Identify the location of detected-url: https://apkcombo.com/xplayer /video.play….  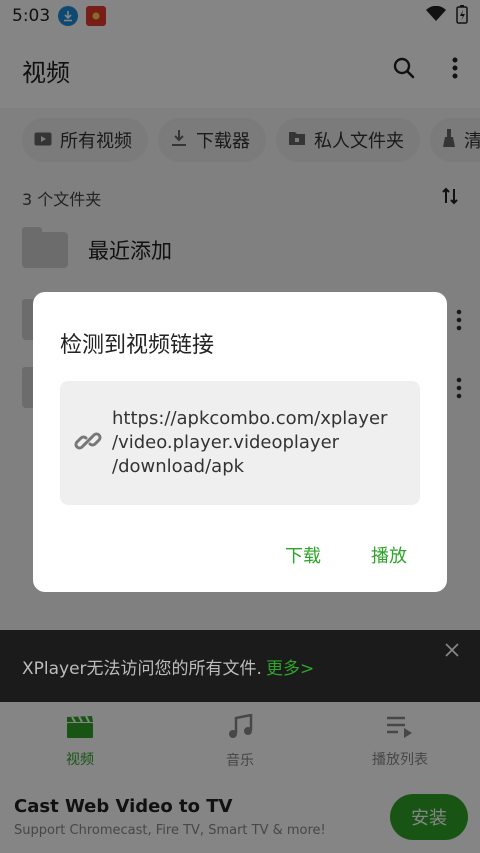
(249, 443).